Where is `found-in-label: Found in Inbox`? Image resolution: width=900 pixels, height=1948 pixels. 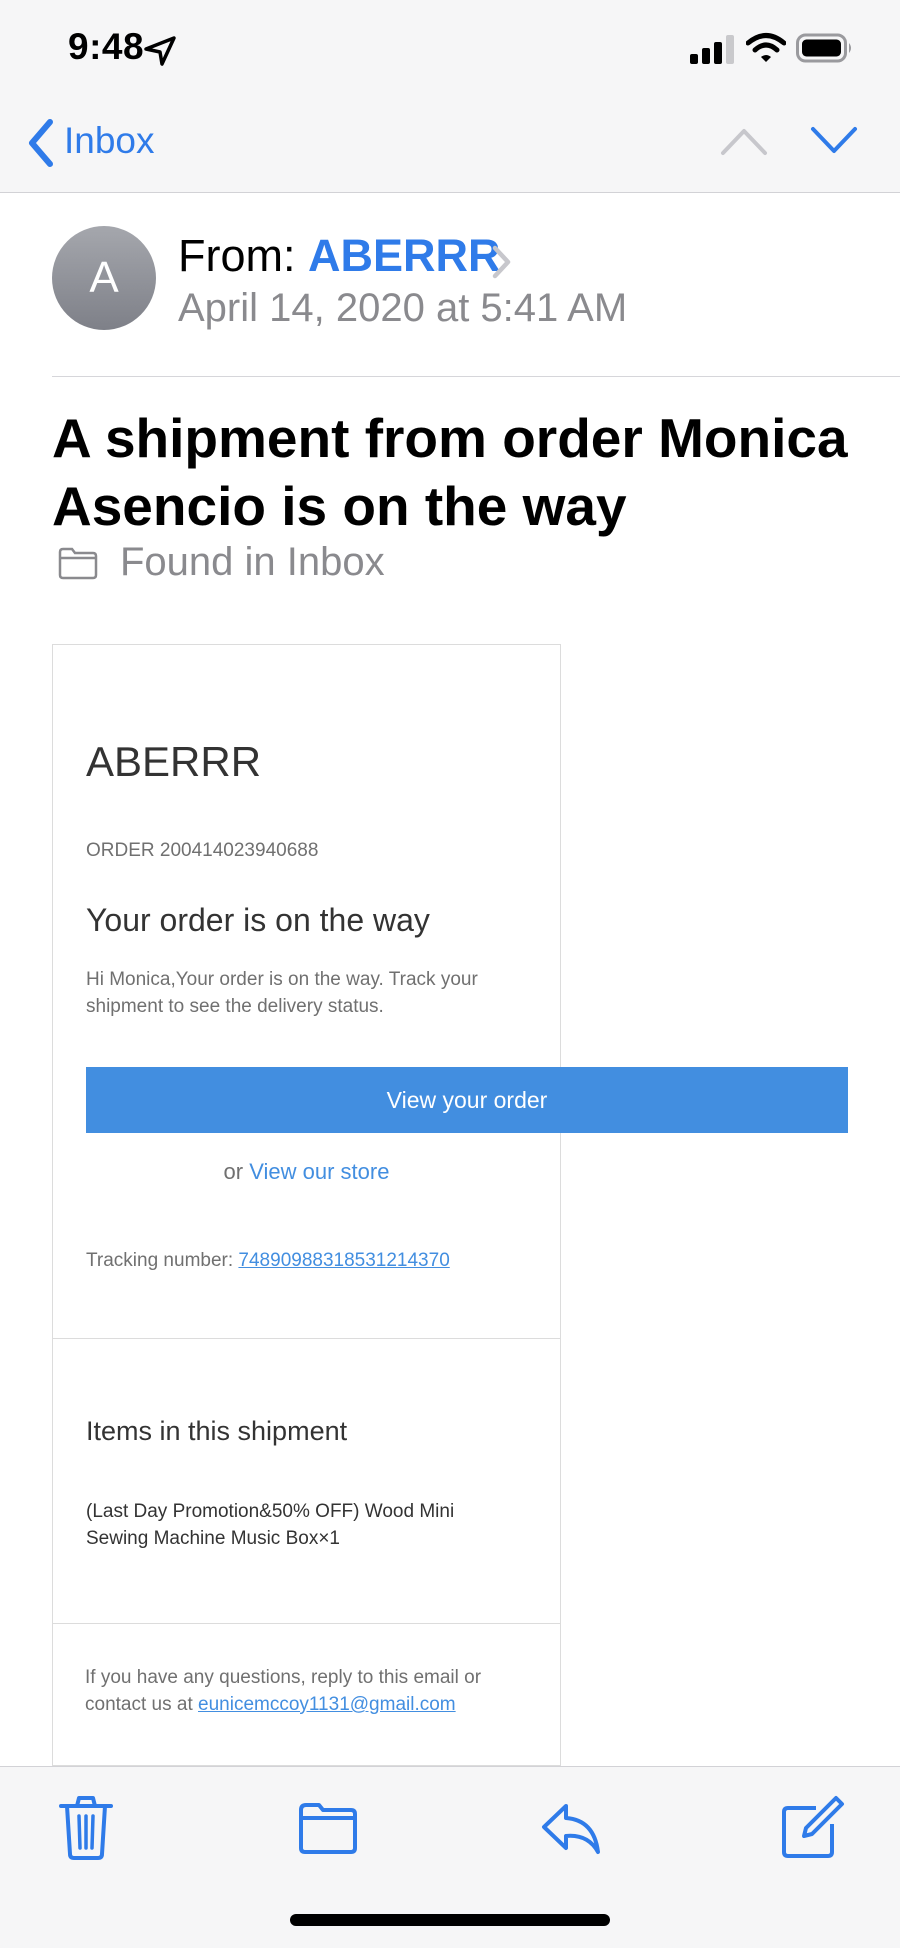
found-in-label: Found in Inbox is located at coordinates (252, 562).